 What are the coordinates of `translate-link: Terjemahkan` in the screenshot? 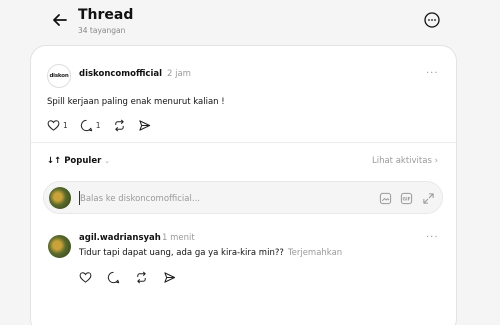 It's located at (315, 253).